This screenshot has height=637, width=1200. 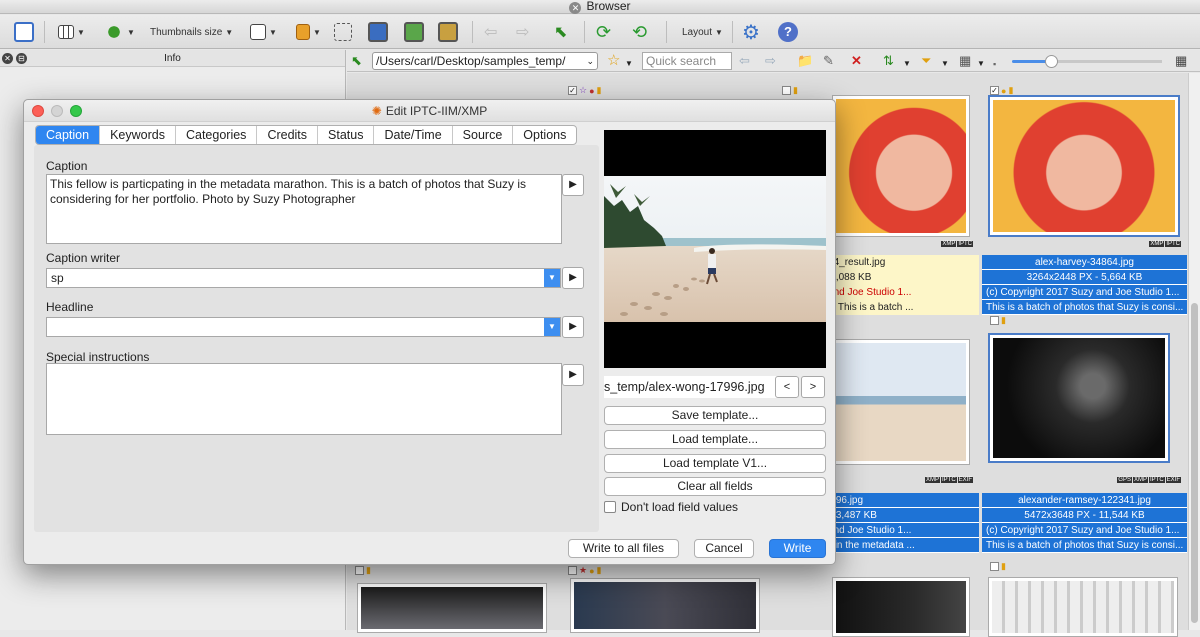 What do you see at coordinates (1087, 61) in the screenshot?
I see `thumbnail-size-slider` at bounding box center [1087, 61].